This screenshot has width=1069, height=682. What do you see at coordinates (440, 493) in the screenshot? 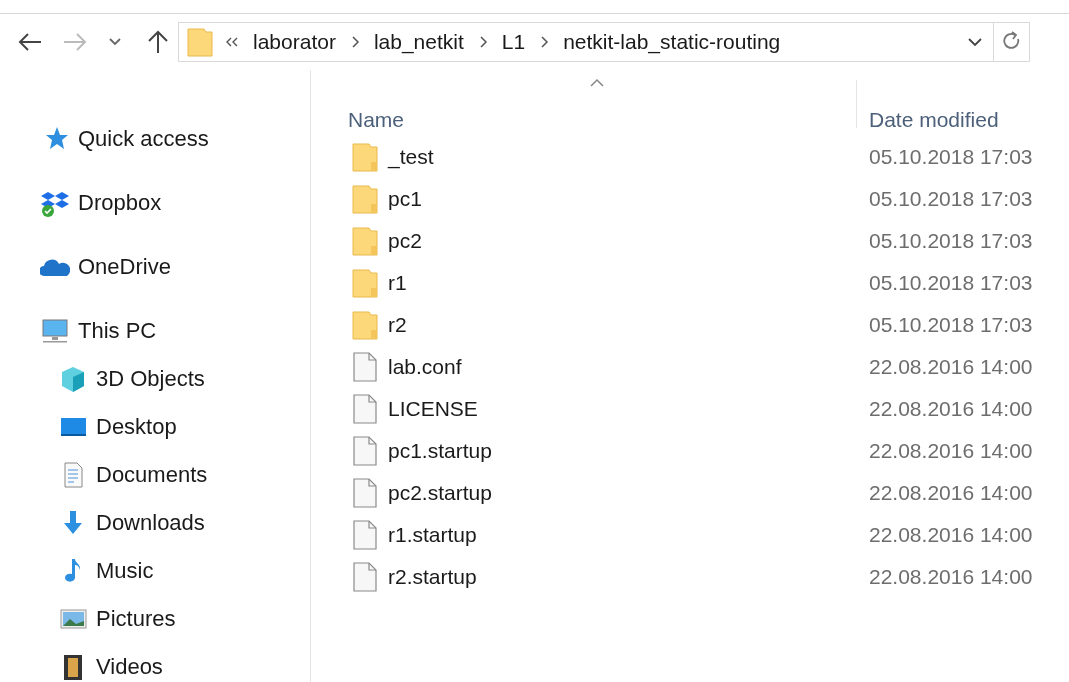
I see `file-name: pc2.startup` at bounding box center [440, 493].